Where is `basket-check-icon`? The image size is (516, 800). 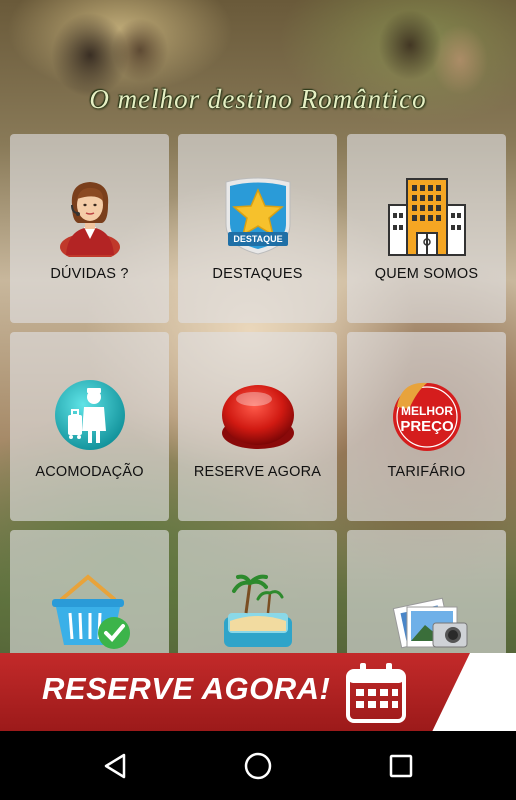 basket-check-icon is located at coordinates (89, 613).